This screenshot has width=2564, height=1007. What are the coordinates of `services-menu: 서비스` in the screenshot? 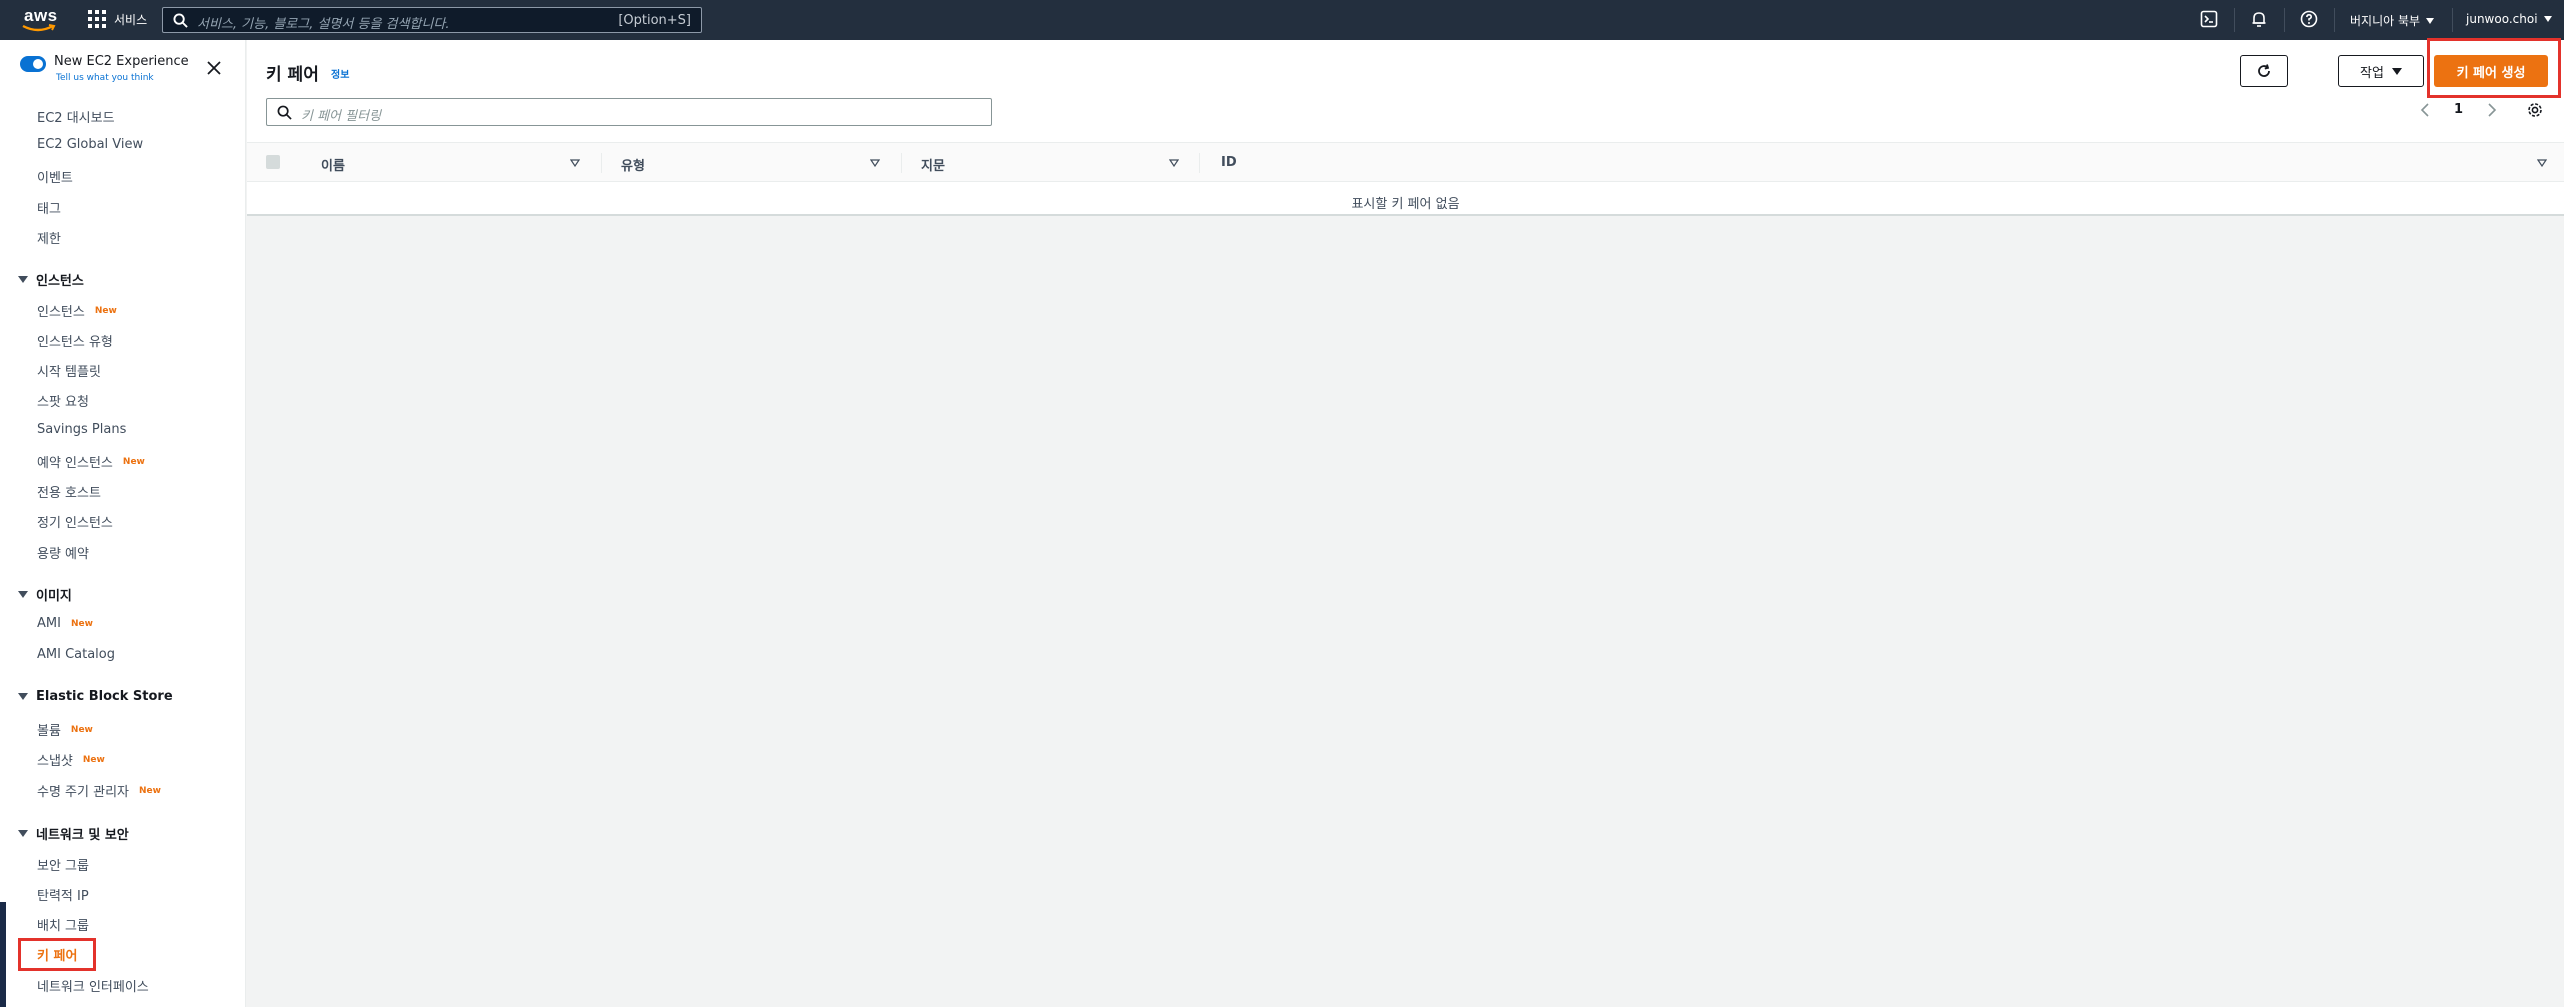 It's located at (117, 19).